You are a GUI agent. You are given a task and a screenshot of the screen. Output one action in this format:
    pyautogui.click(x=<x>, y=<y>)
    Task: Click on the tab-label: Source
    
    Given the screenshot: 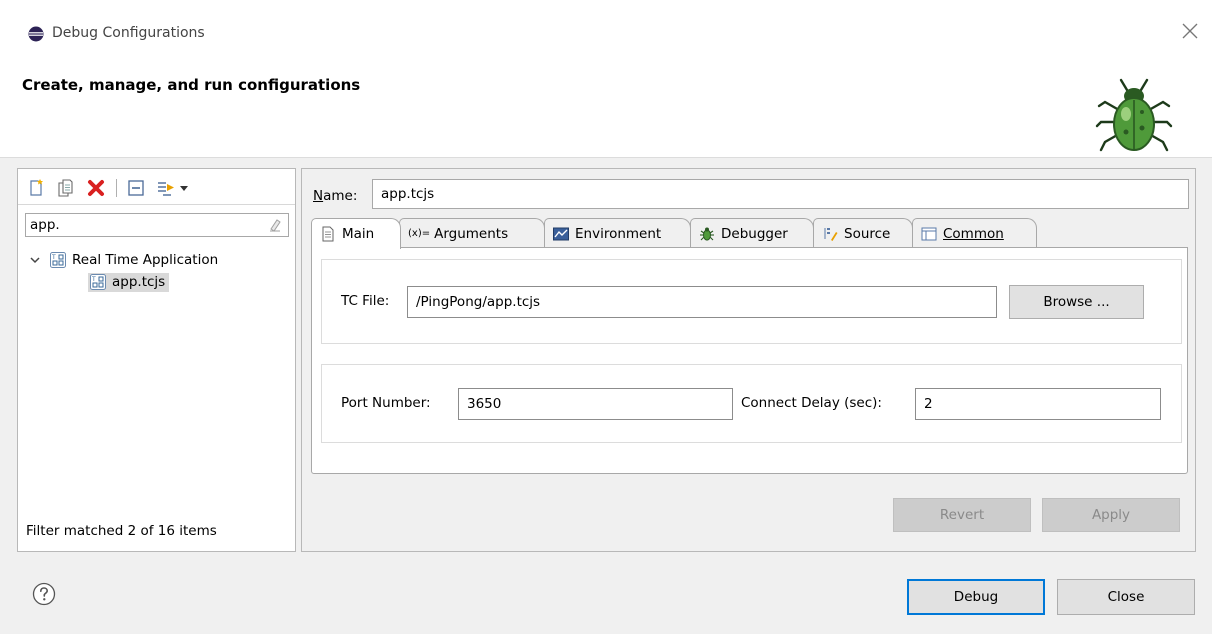 What is the action you would take?
    pyautogui.click(x=867, y=233)
    